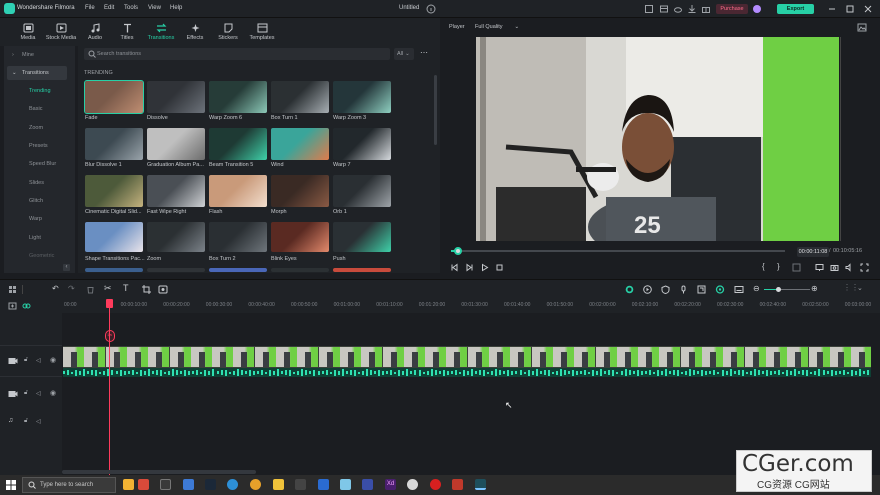 This screenshot has width=880, height=495. Describe the element at coordinates (61, 32) in the screenshot. I see `tool-stock-media: Stock Media` at that location.